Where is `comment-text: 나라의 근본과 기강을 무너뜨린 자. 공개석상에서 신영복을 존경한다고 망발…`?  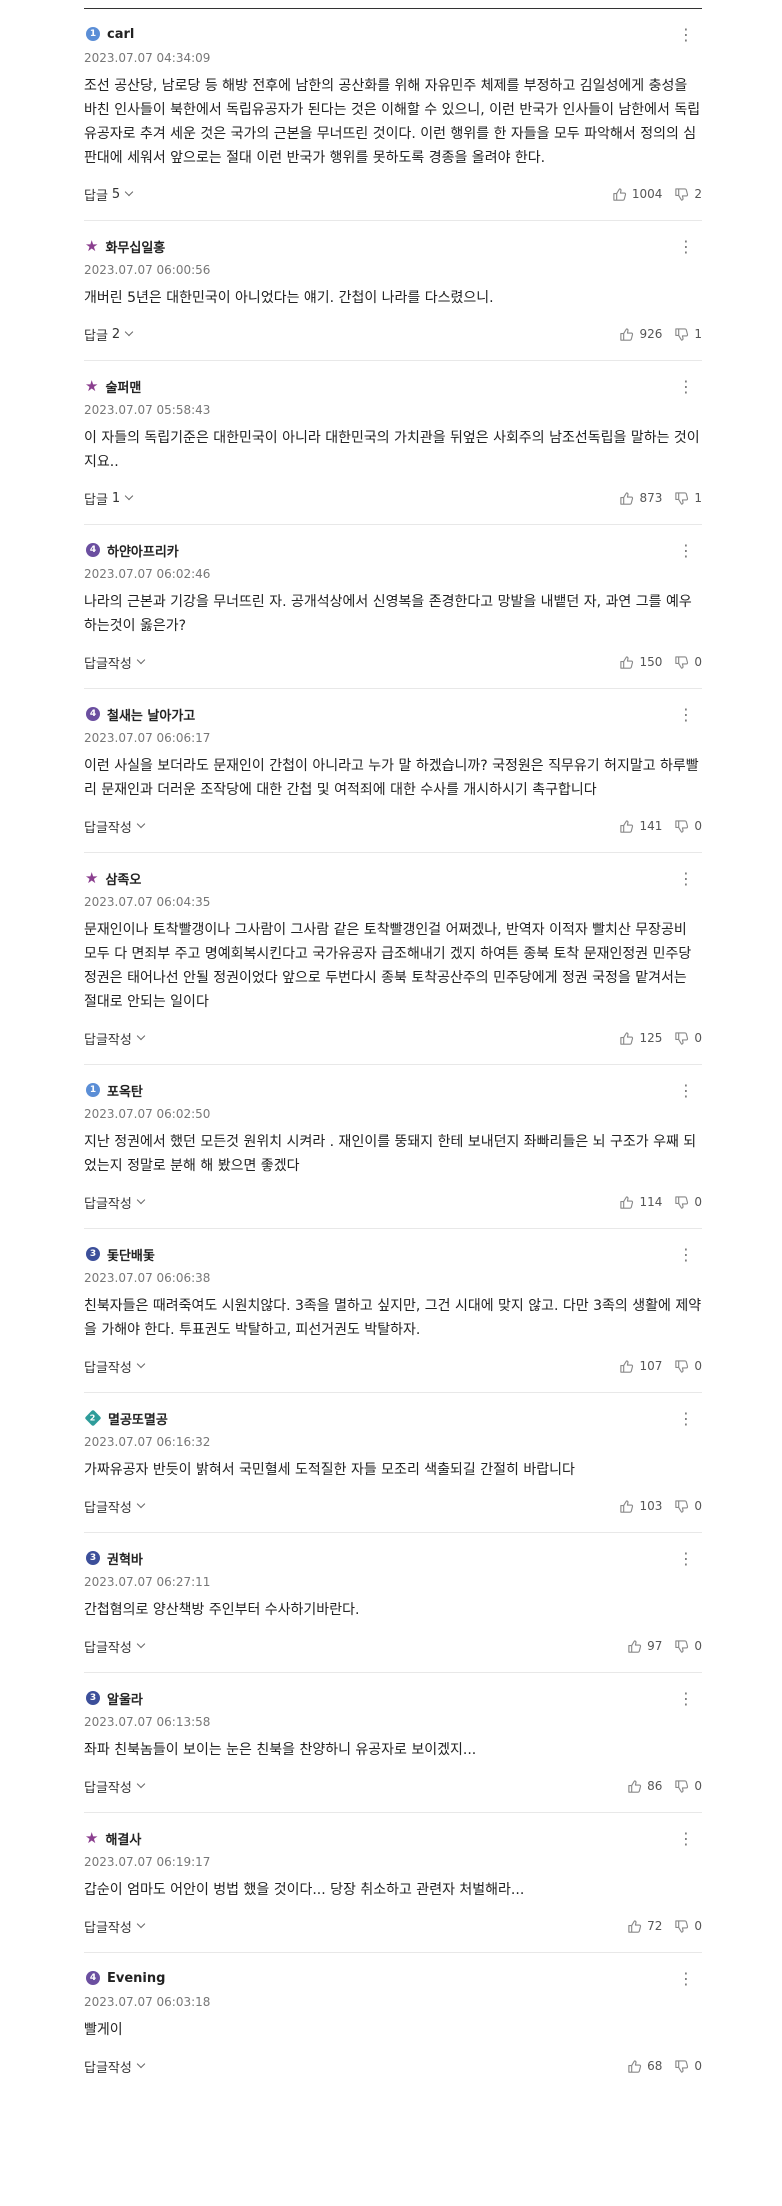
comment-text: 나라의 근본과 기강을 무너뜨린 자. 공개석상에서 신영복을 존경한다고 망발… is located at coordinates (388, 614).